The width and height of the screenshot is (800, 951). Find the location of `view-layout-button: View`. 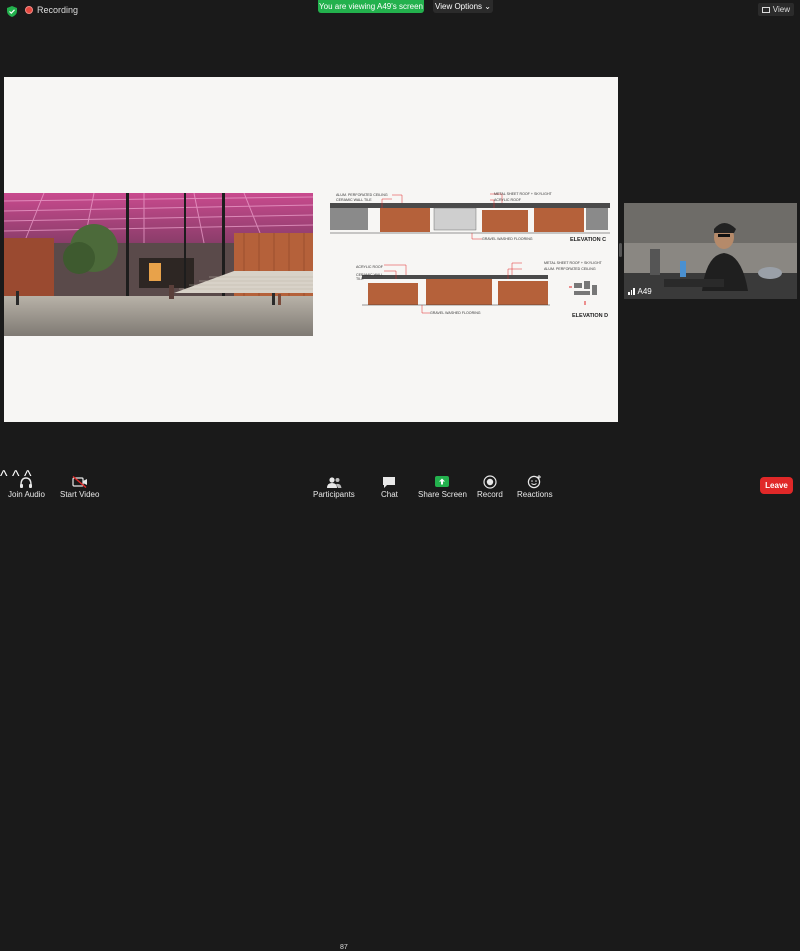

view-layout-button: View is located at coordinates (775, 9).